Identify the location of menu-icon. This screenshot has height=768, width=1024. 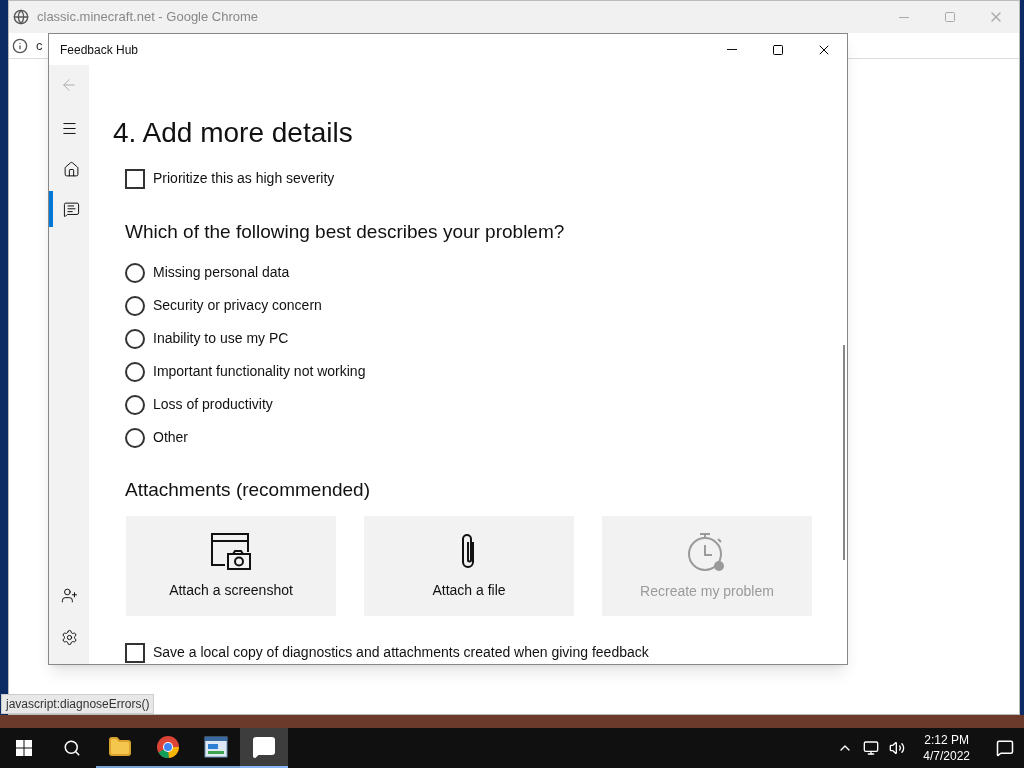
(69, 128).